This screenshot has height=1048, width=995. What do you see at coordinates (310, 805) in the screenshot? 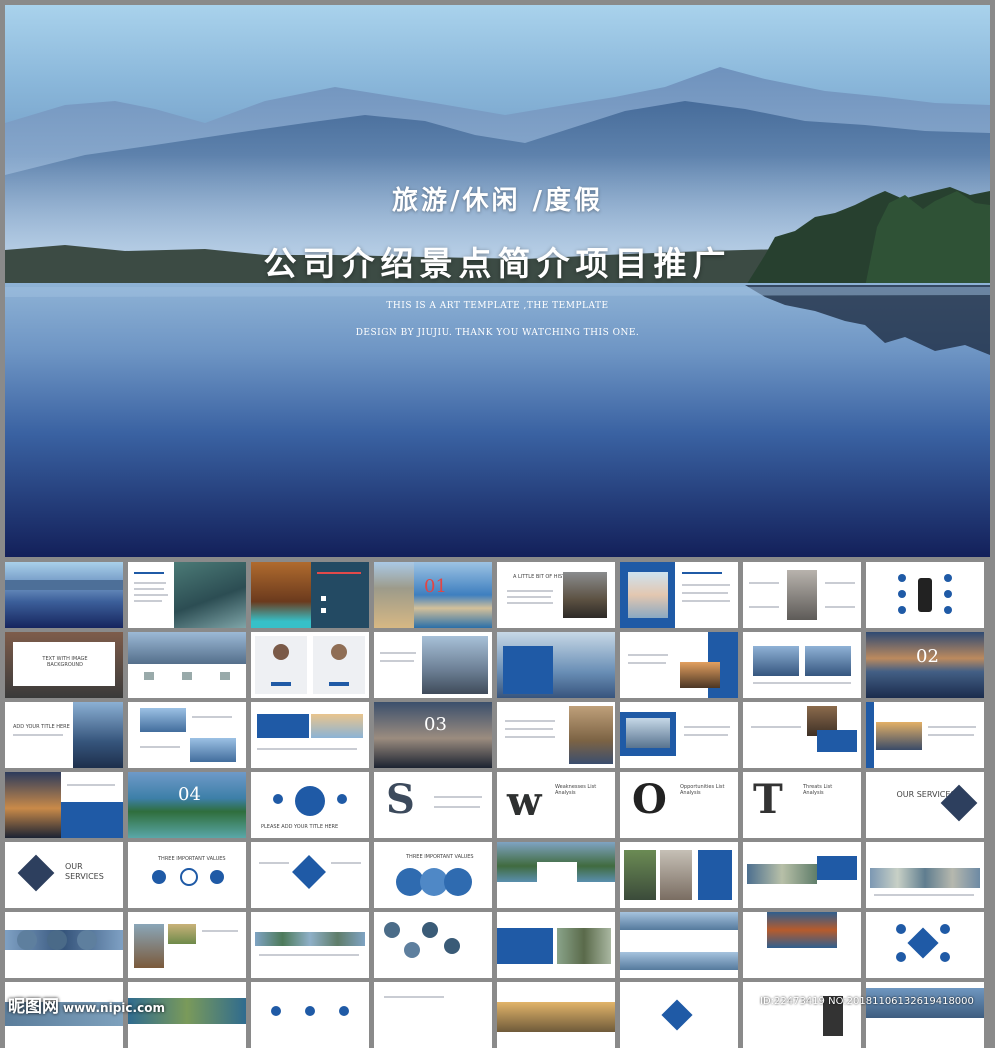
I see `slide-thumbnail: PLEASE ADD YOUR TITLE HERE` at bounding box center [310, 805].